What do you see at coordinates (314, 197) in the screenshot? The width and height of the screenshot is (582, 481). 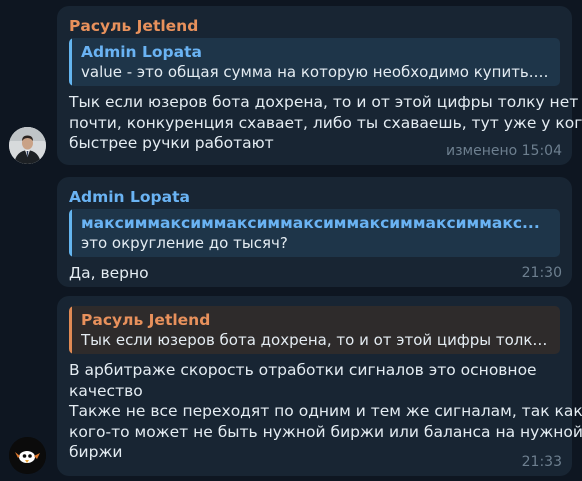 I see `sender-name: Admin Lopata` at bounding box center [314, 197].